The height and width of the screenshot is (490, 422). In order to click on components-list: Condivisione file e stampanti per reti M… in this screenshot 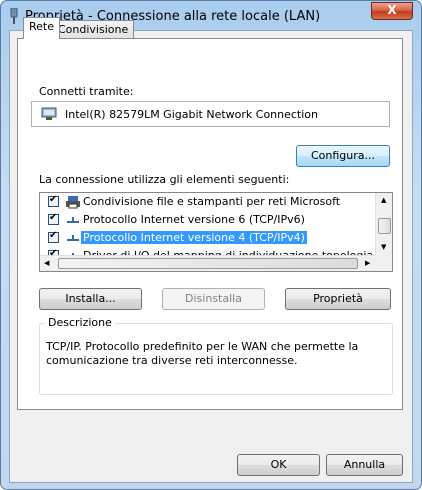, I will do `click(216, 232)`.